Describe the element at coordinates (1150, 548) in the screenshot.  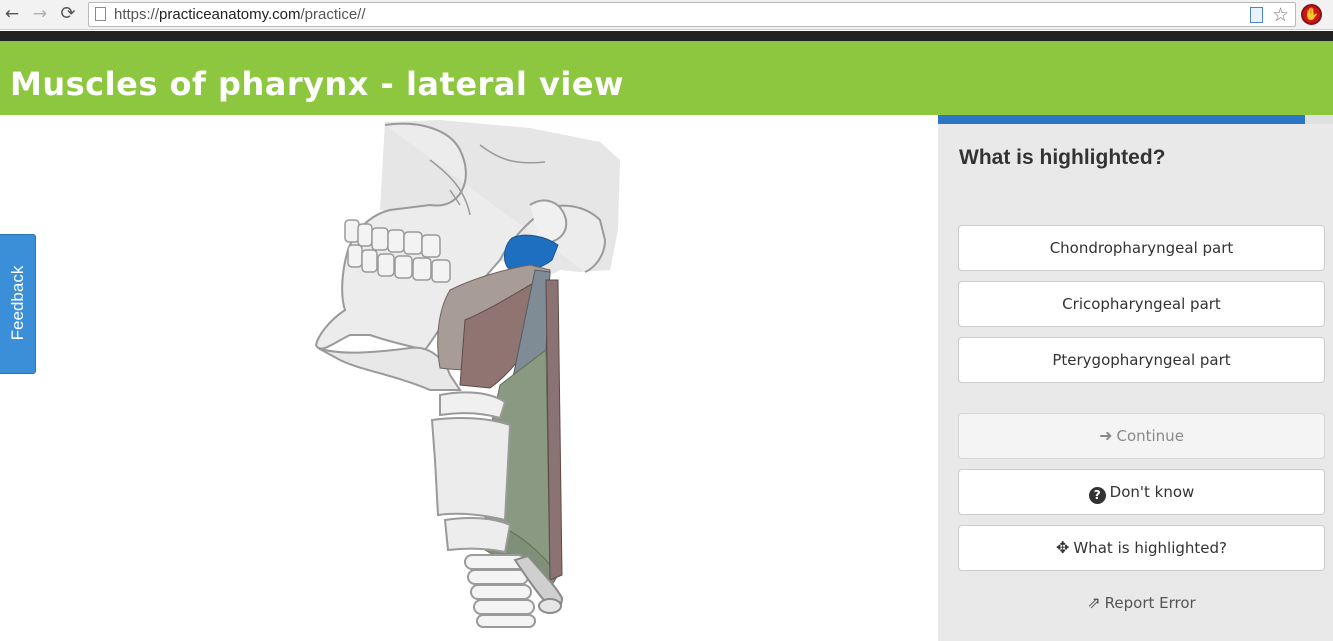
I see `what-is-highlighted-label: What is highlighted?` at that location.